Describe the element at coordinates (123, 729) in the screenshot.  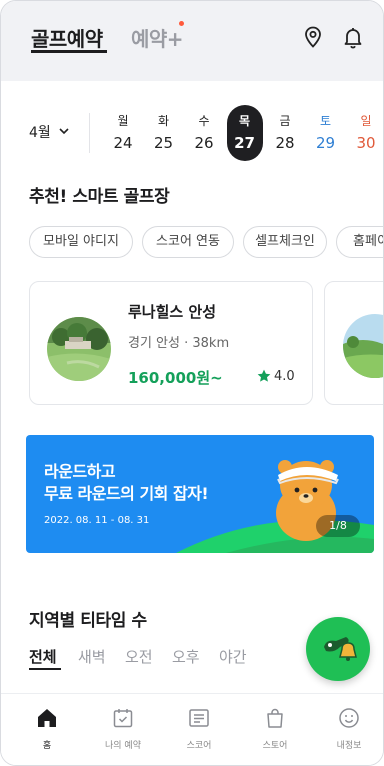
I see `nav-my-booking: 나의 예약` at that location.